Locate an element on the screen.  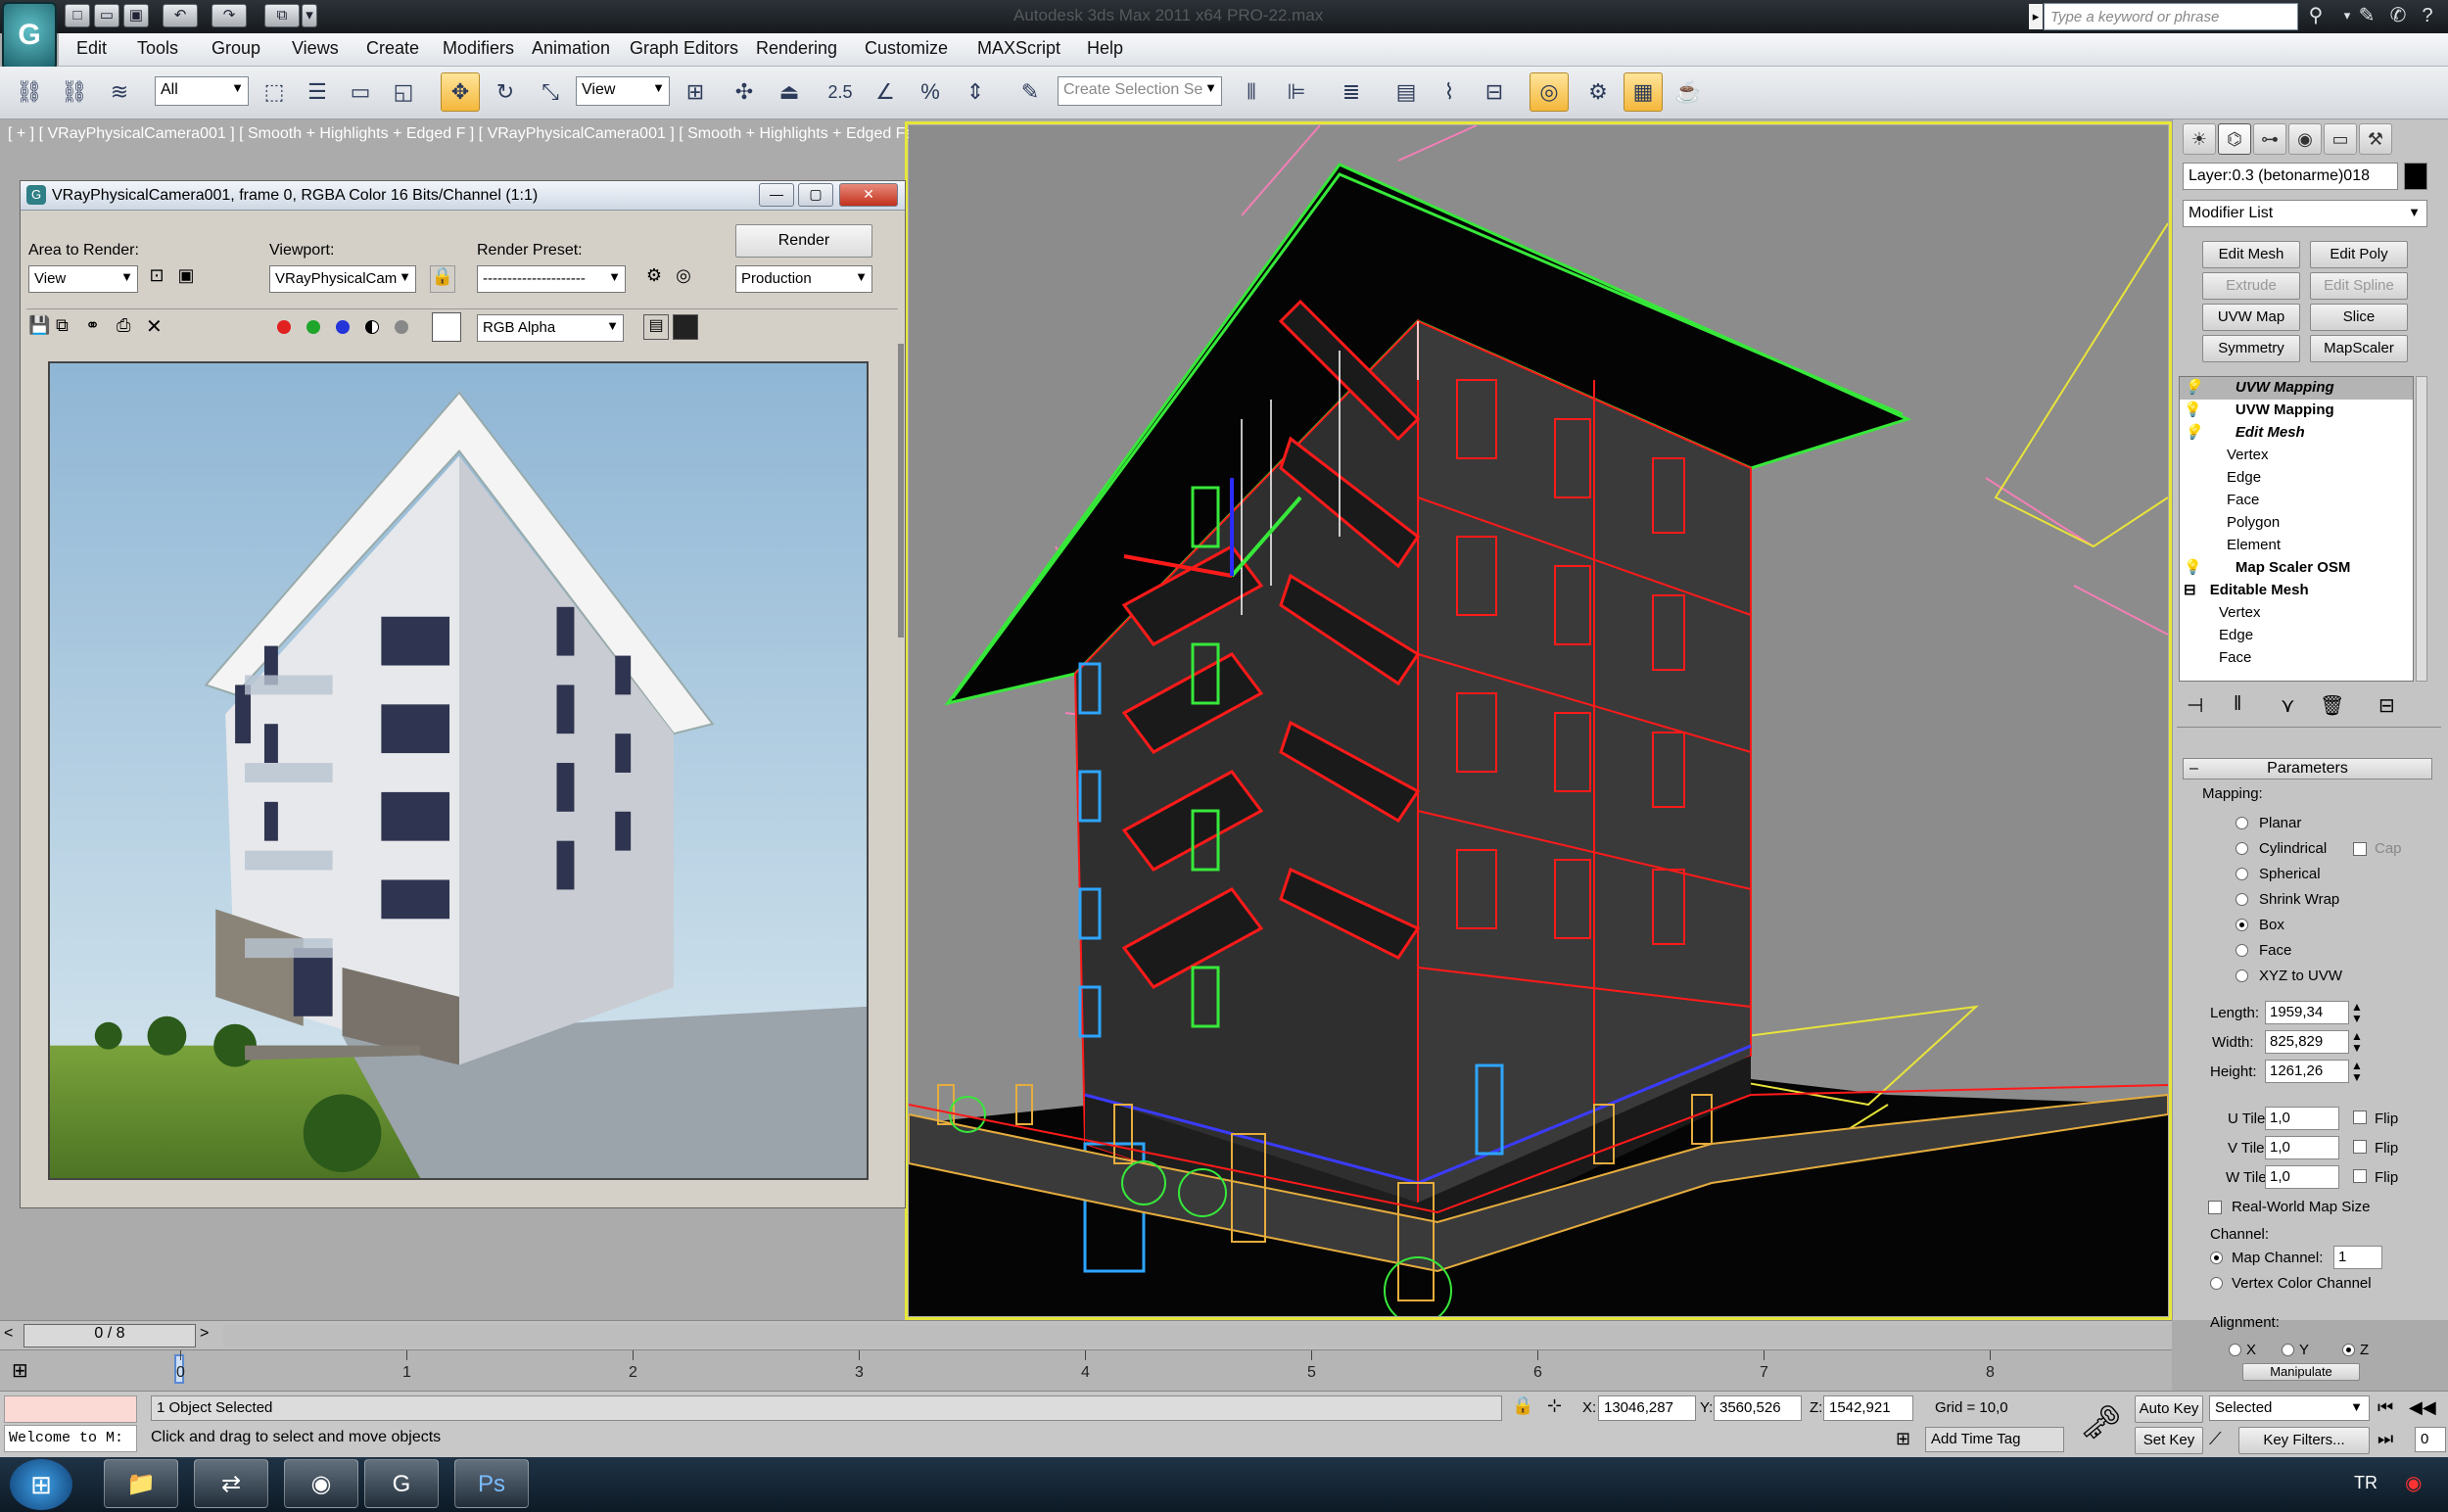
mod-button-extrude: Extrude is located at coordinates (2251, 286).